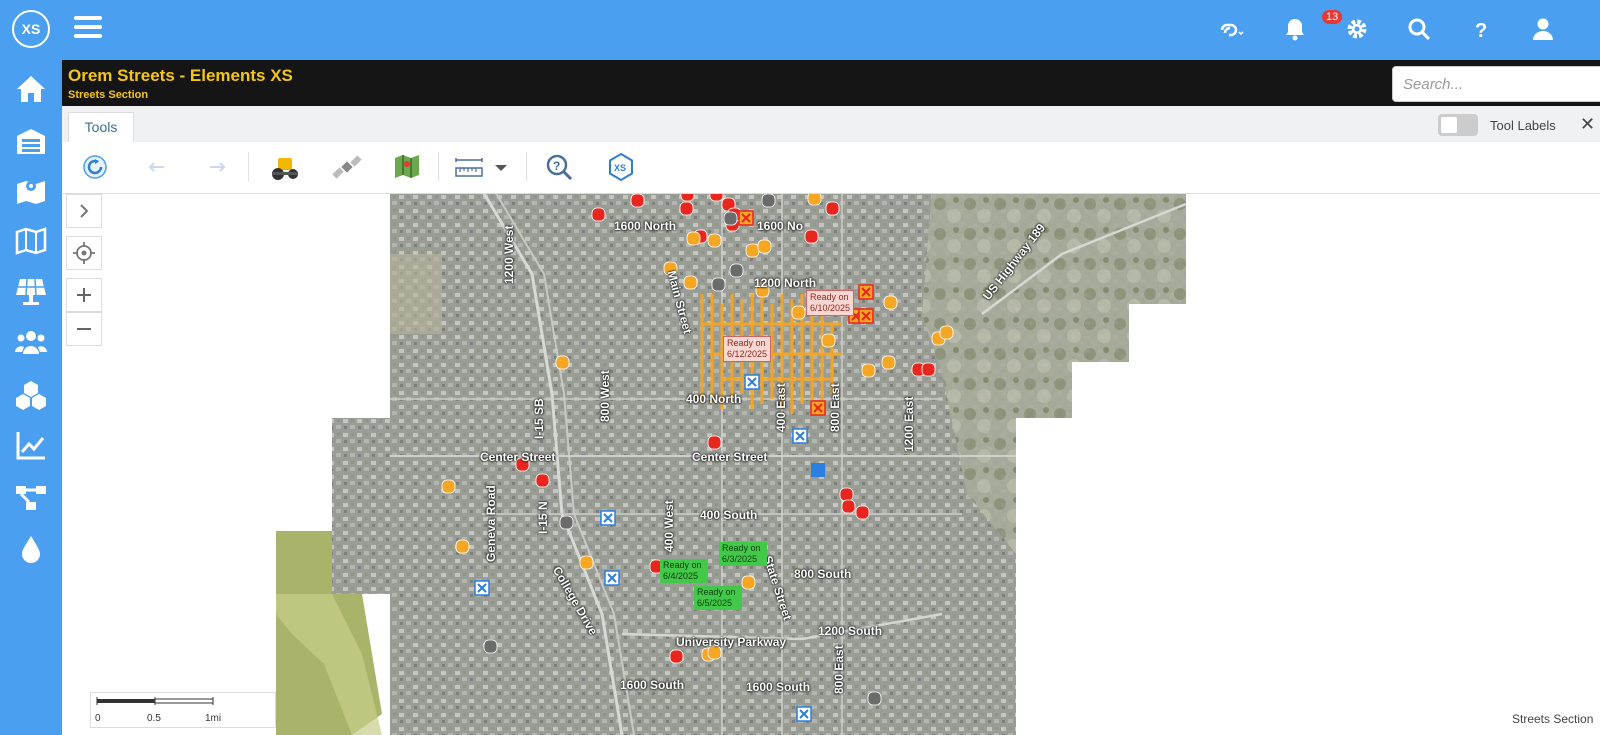  What do you see at coordinates (1419, 29) in the screenshot?
I see `search-icon` at bounding box center [1419, 29].